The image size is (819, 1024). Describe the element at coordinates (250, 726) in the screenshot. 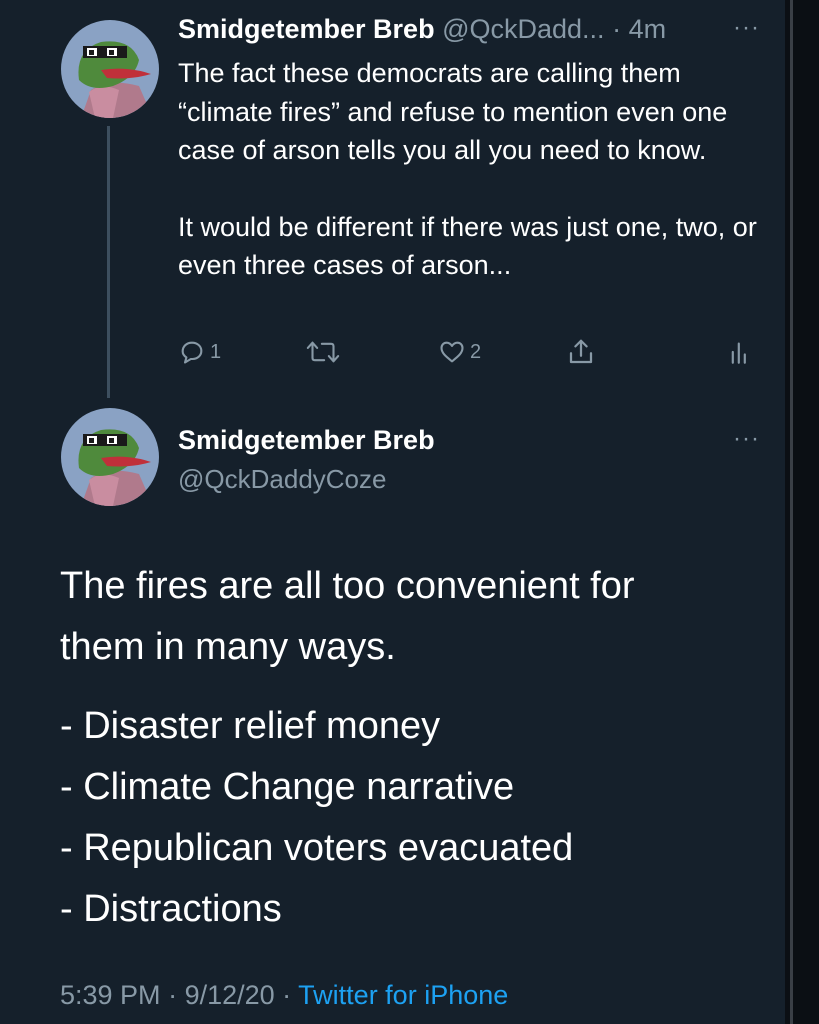

I see `main-tweet-list-item: - Disaster relief money` at that location.